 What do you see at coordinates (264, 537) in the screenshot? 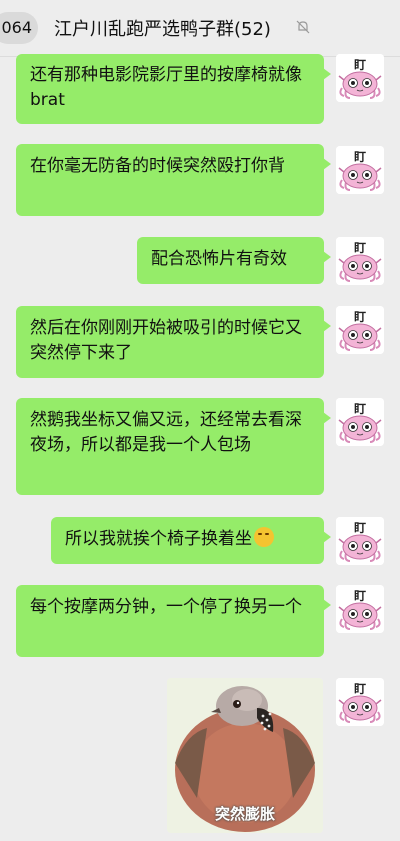
I see `laughing-crying-emoji-icon` at bounding box center [264, 537].